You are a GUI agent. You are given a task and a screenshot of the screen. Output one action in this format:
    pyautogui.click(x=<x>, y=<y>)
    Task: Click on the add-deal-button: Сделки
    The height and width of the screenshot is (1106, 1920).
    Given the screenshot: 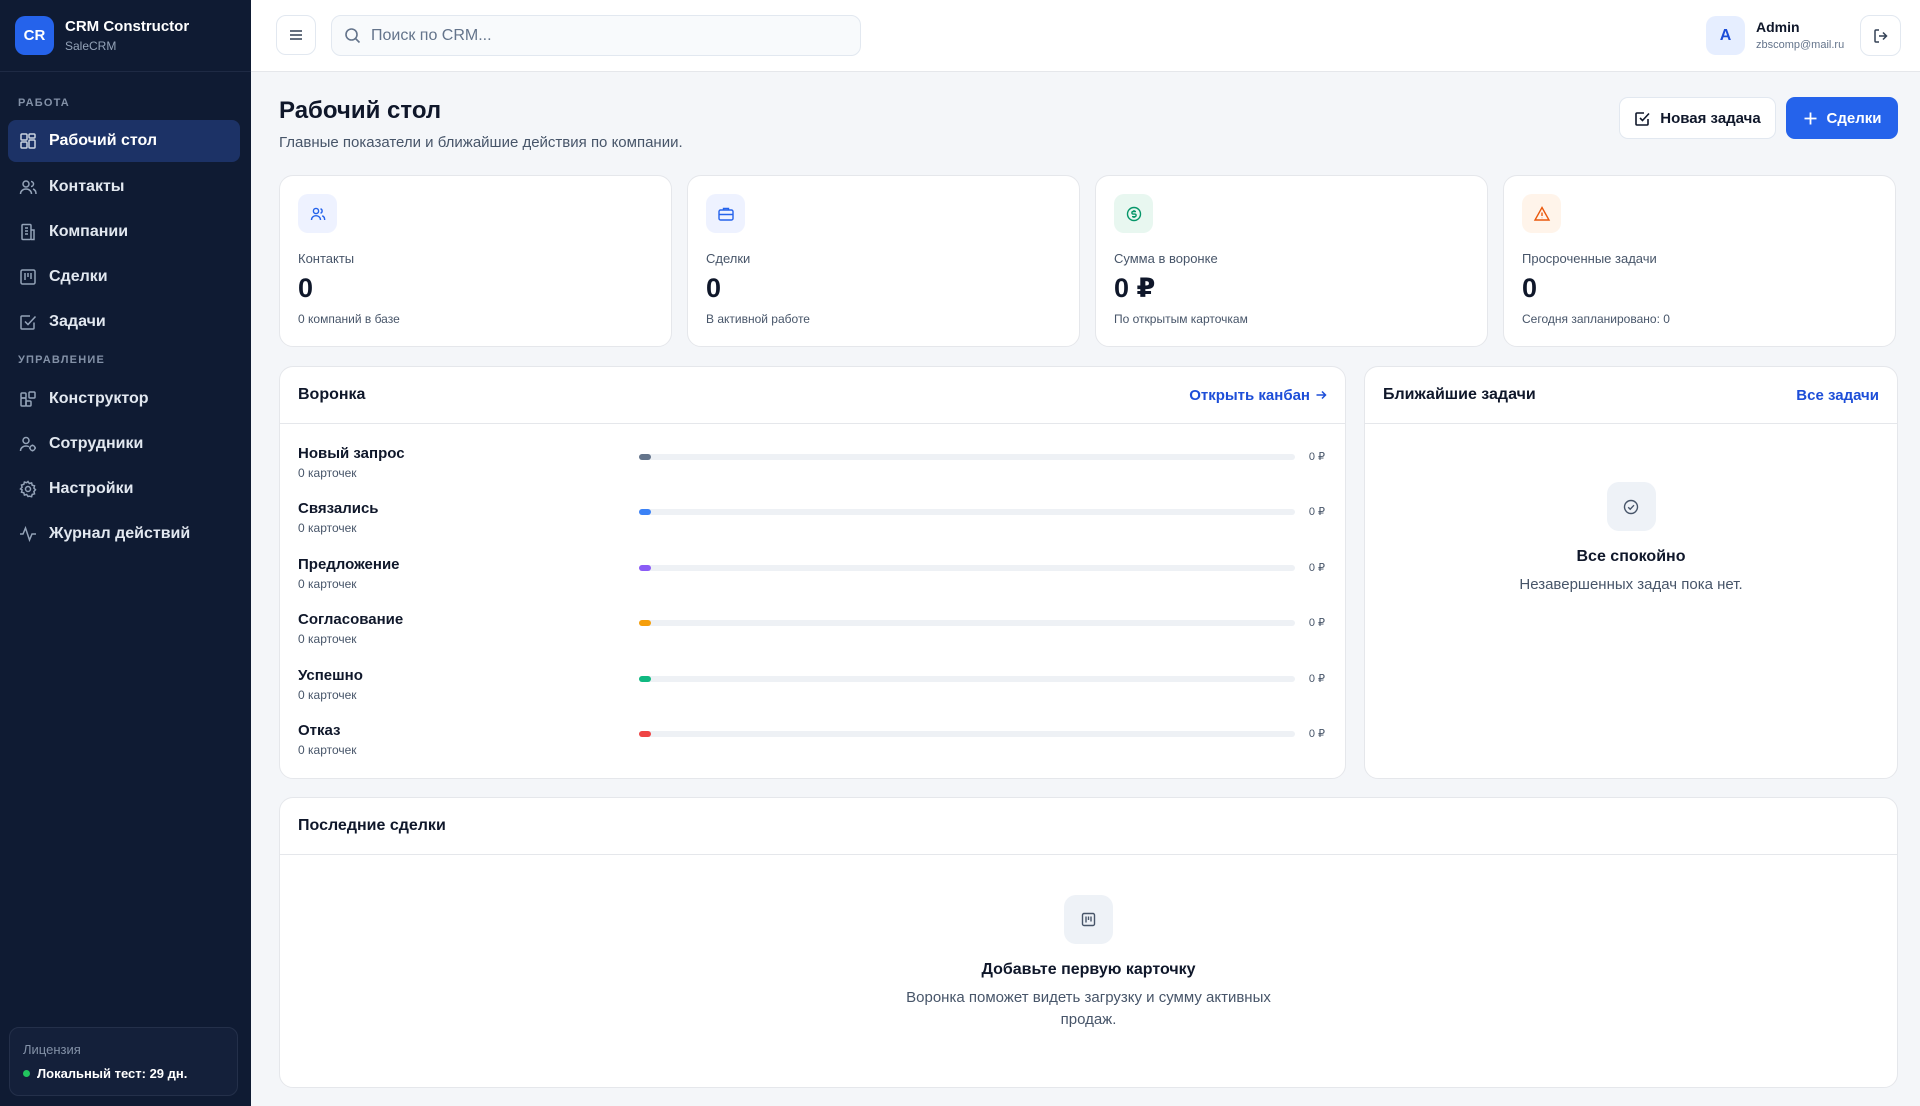 What is the action you would take?
    pyautogui.click(x=1842, y=118)
    